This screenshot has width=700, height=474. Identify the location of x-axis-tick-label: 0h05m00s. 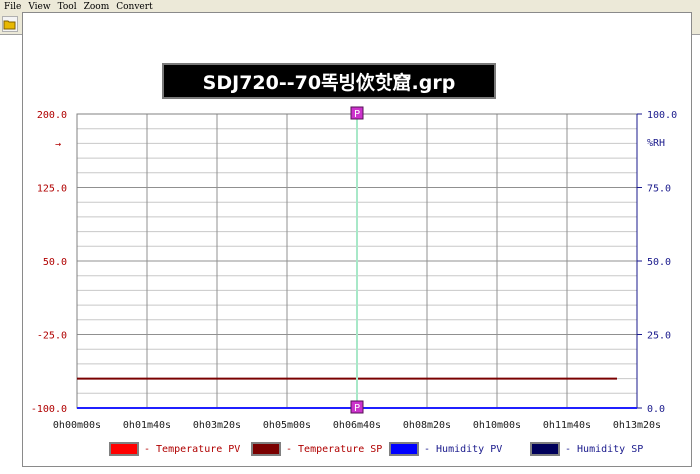
(287, 425).